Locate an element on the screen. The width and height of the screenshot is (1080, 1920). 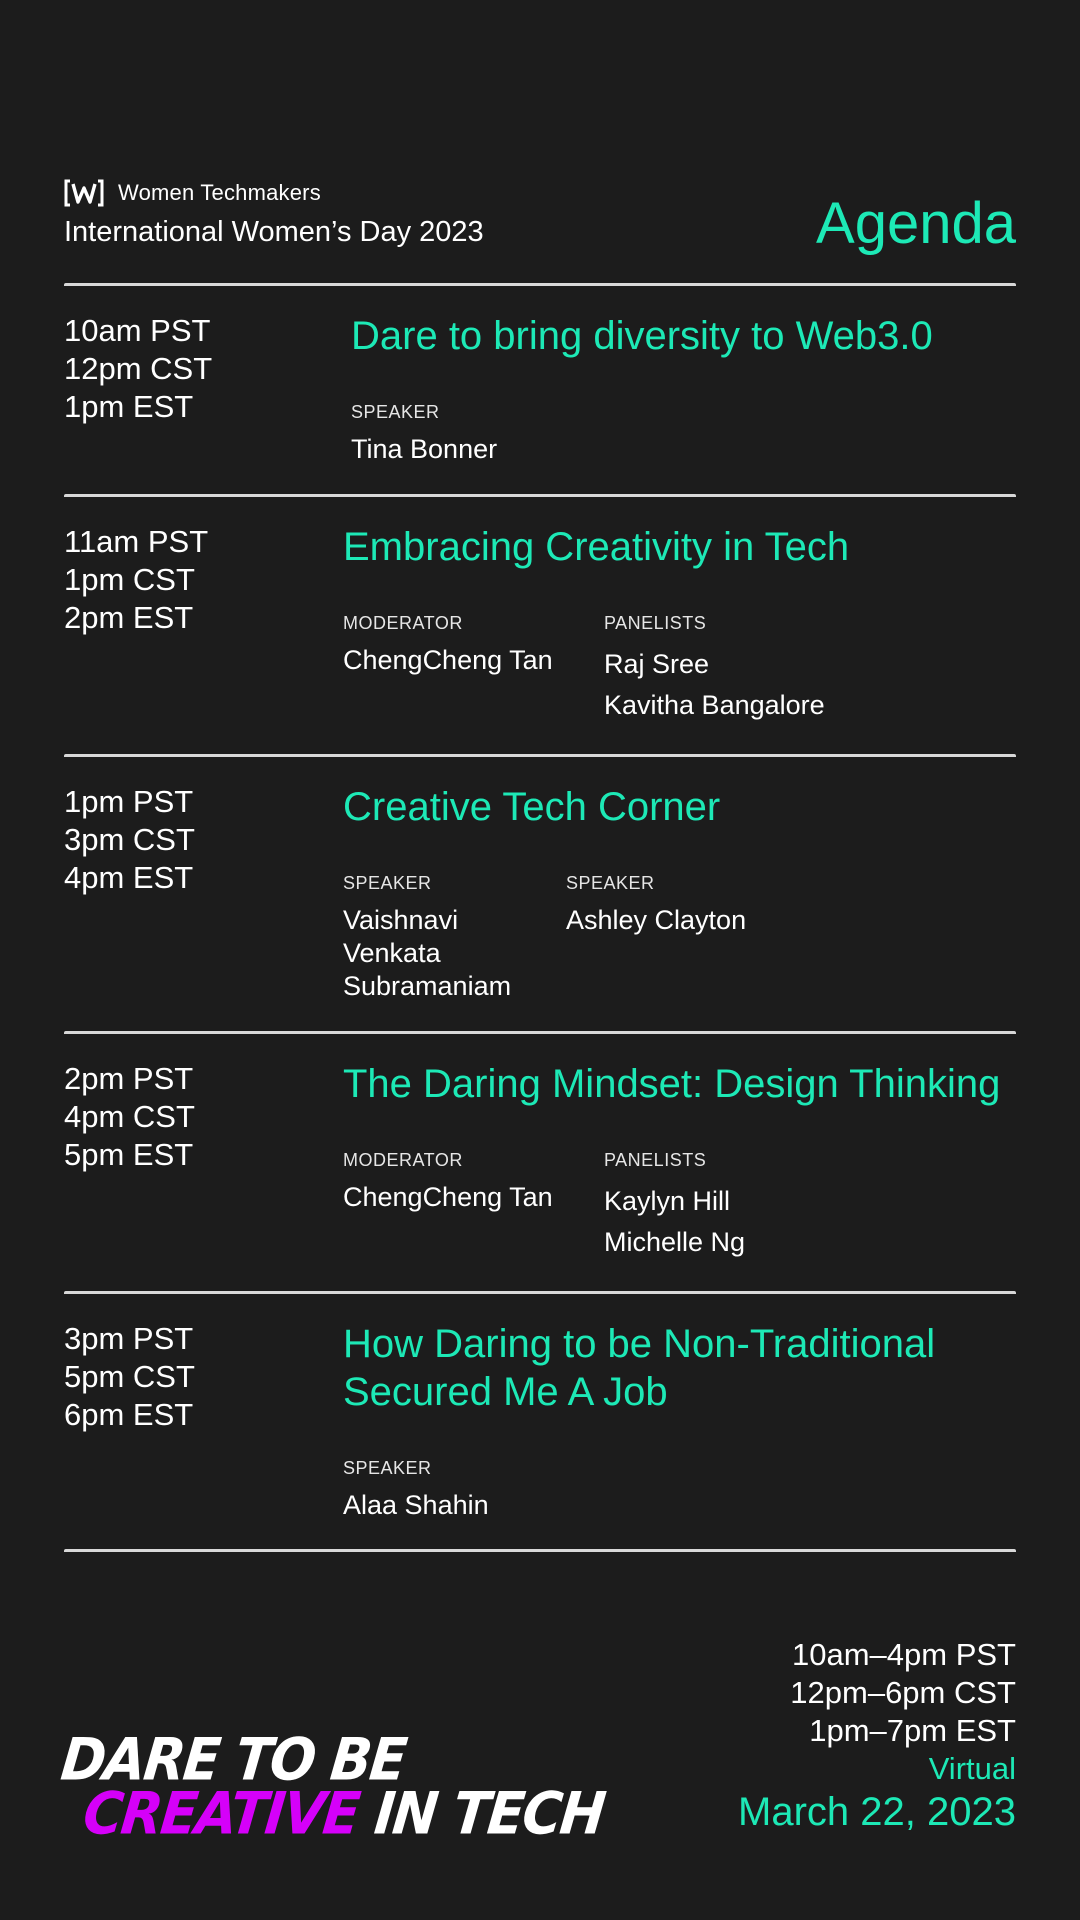
people-list: Raj Sree Kavitha Bangalore is located at coordinates (714, 685).